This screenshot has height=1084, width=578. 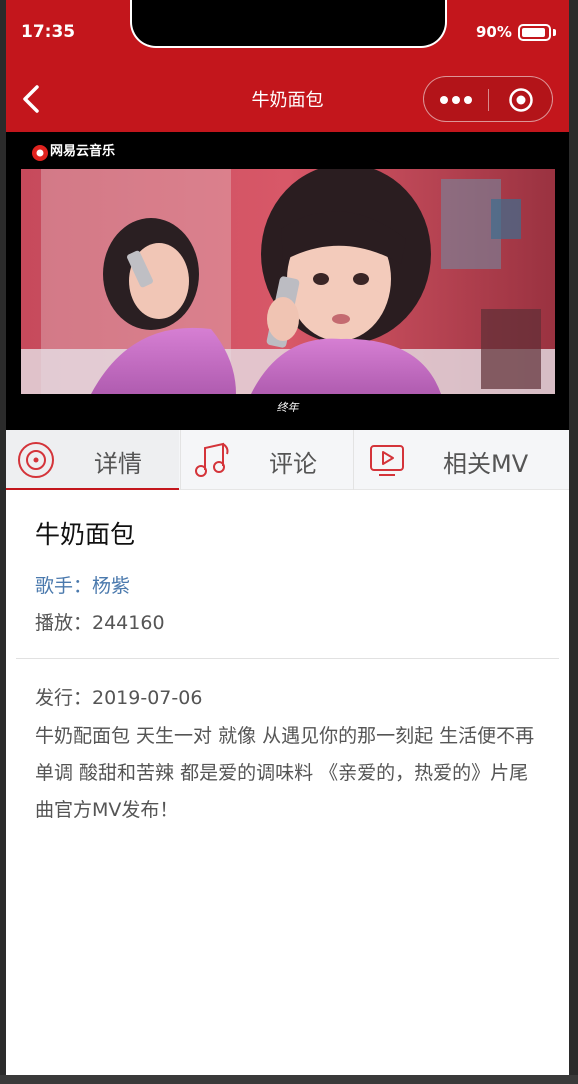 I want to click on chevron-left-icon, so click(x=31, y=99).